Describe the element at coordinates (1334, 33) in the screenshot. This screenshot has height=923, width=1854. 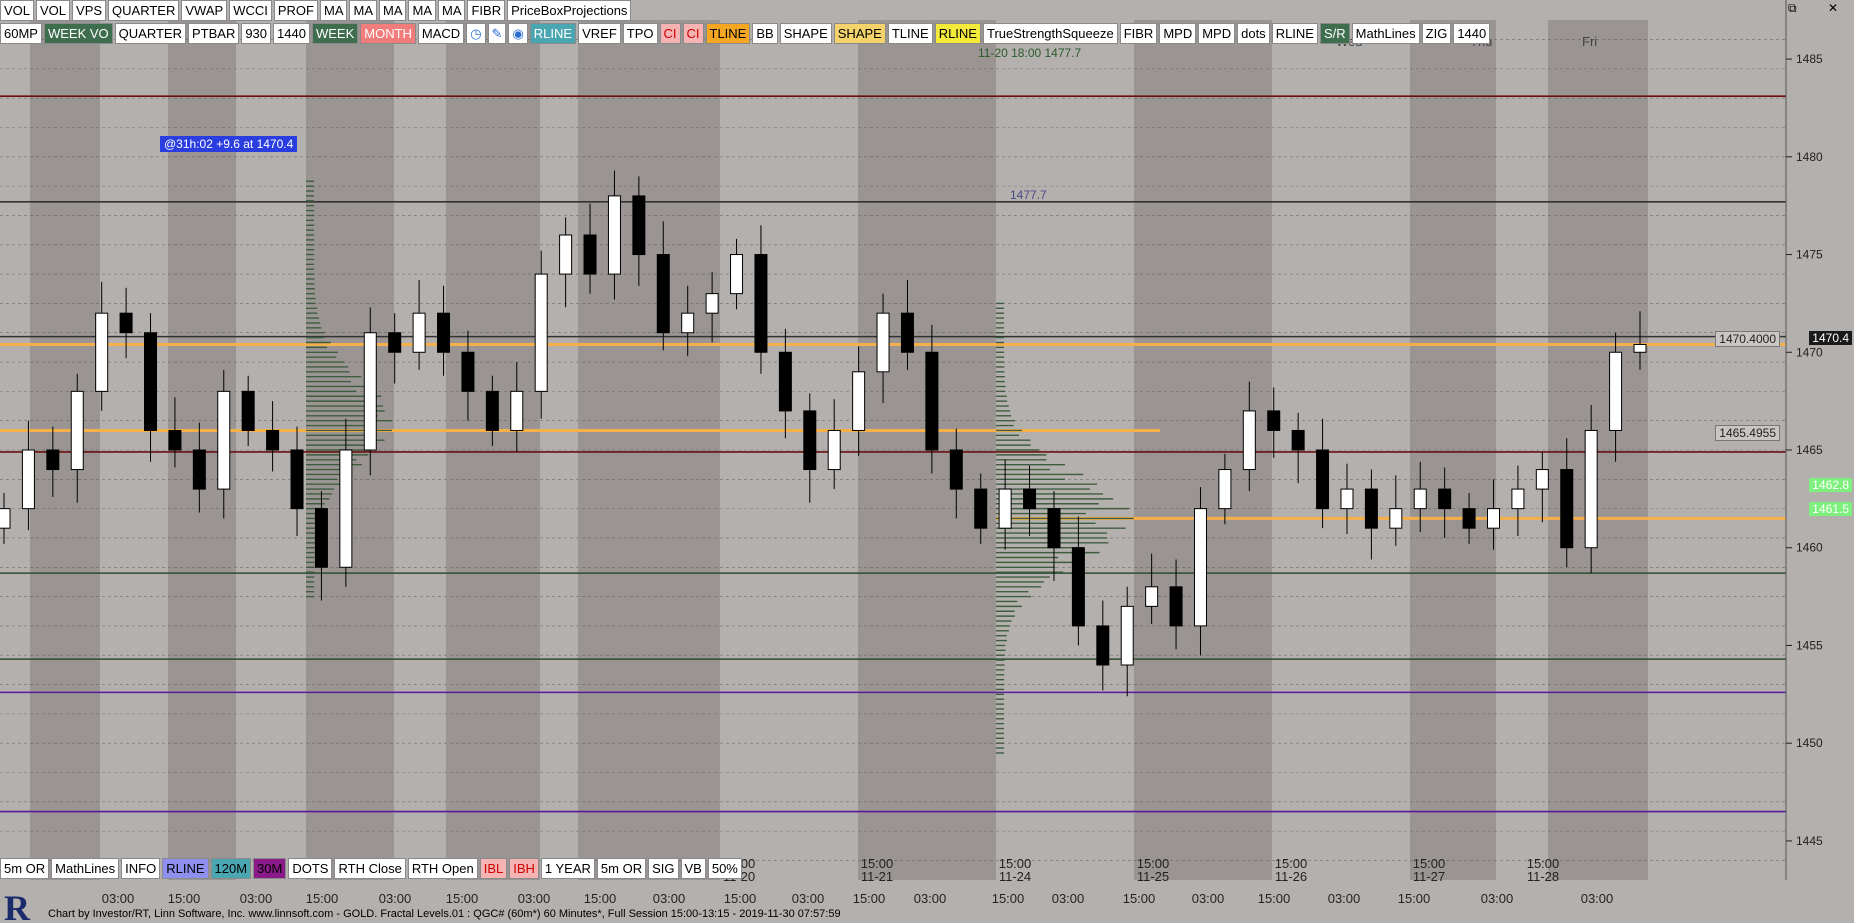
I see `tb-second-button-29: S/R` at that location.